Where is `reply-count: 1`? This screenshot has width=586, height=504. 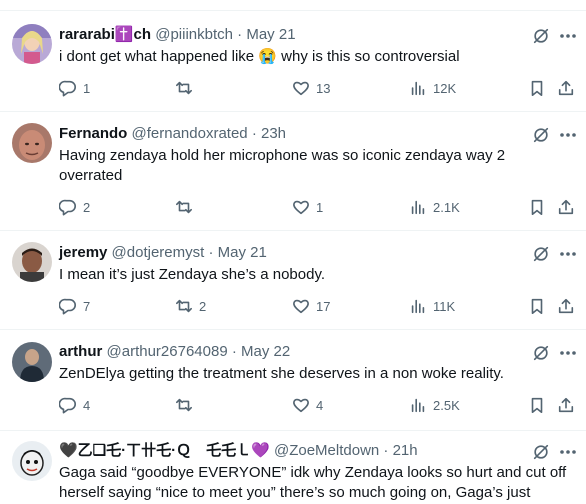
reply-count: 1 is located at coordinates (87, 88).